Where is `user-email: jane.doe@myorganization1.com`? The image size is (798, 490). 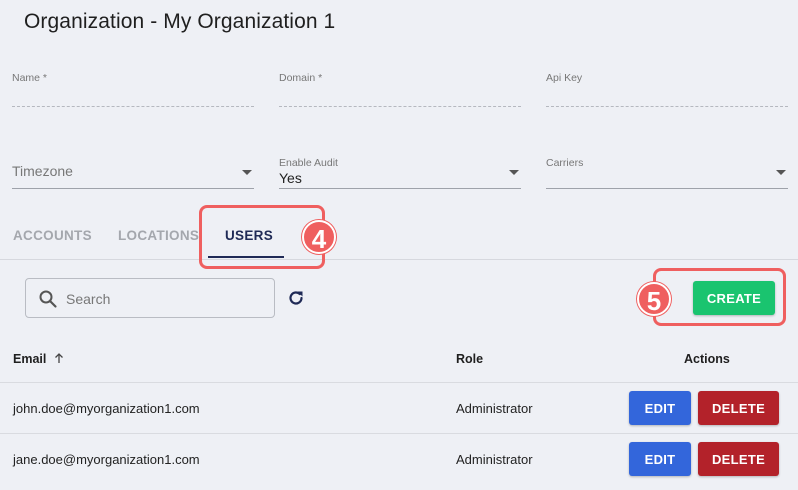
user-email: jane.doe@myorganization1.com is located at coordinates (106, 459).